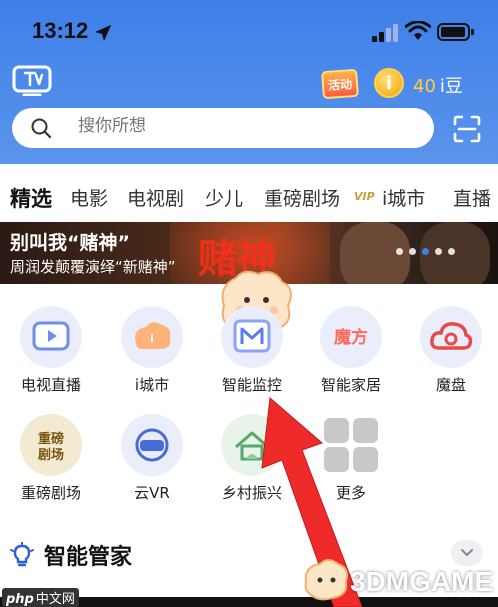  Describe the element at coordinates (41, 128) in the screenshot. I see `search-icon` at that location.